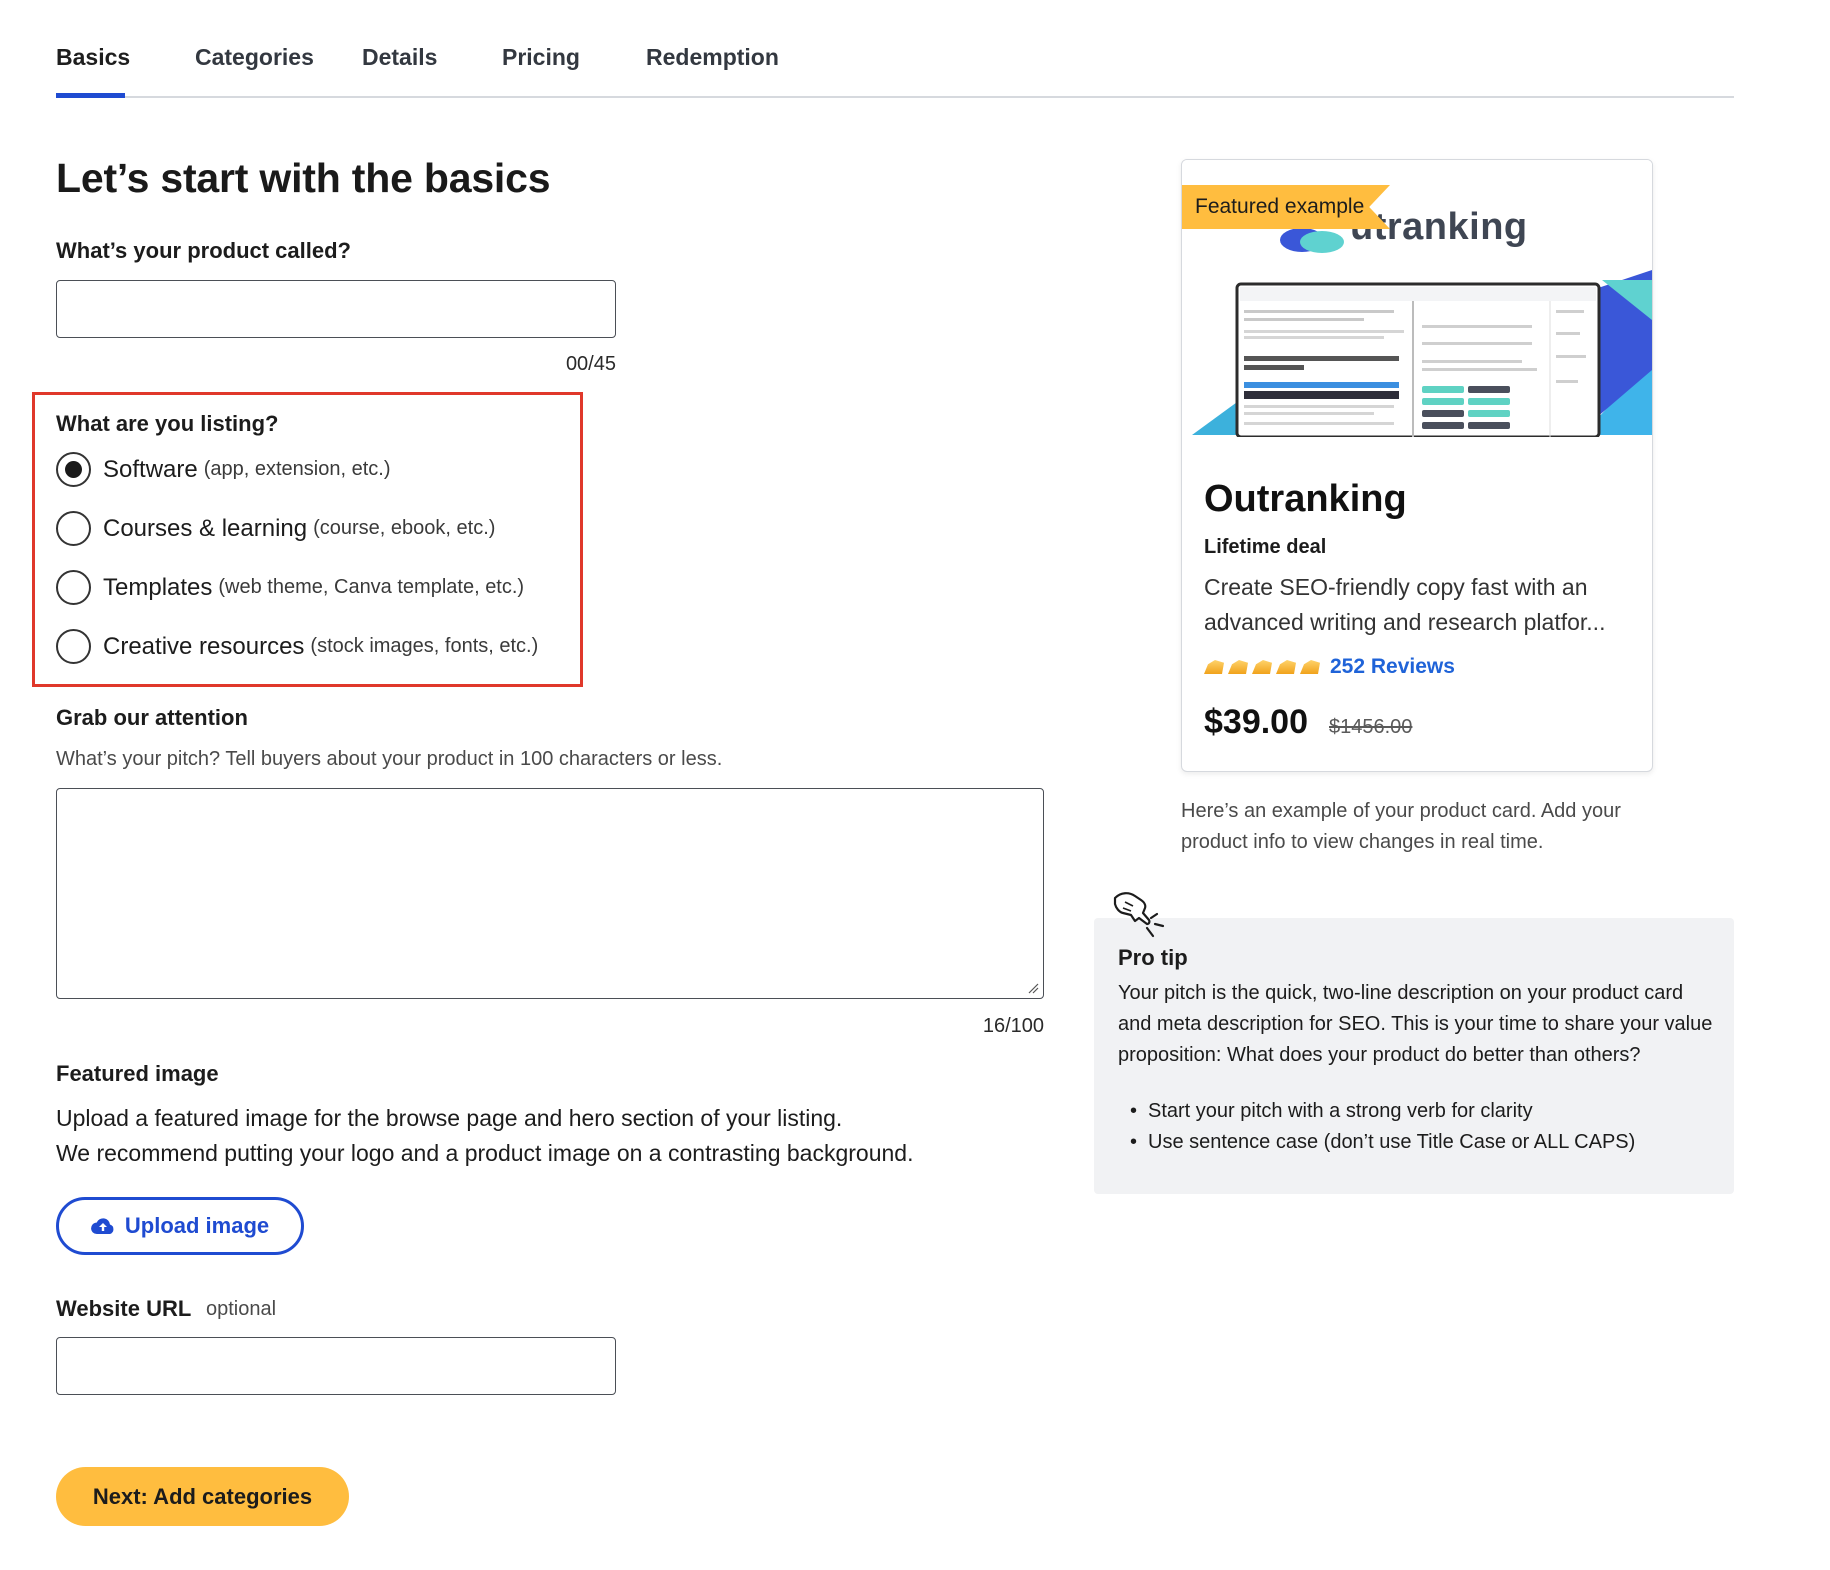  Describe the element at coordinates (1153, 957) in the screenshot. I see `pro-tip-title: Pro tip` at that location.